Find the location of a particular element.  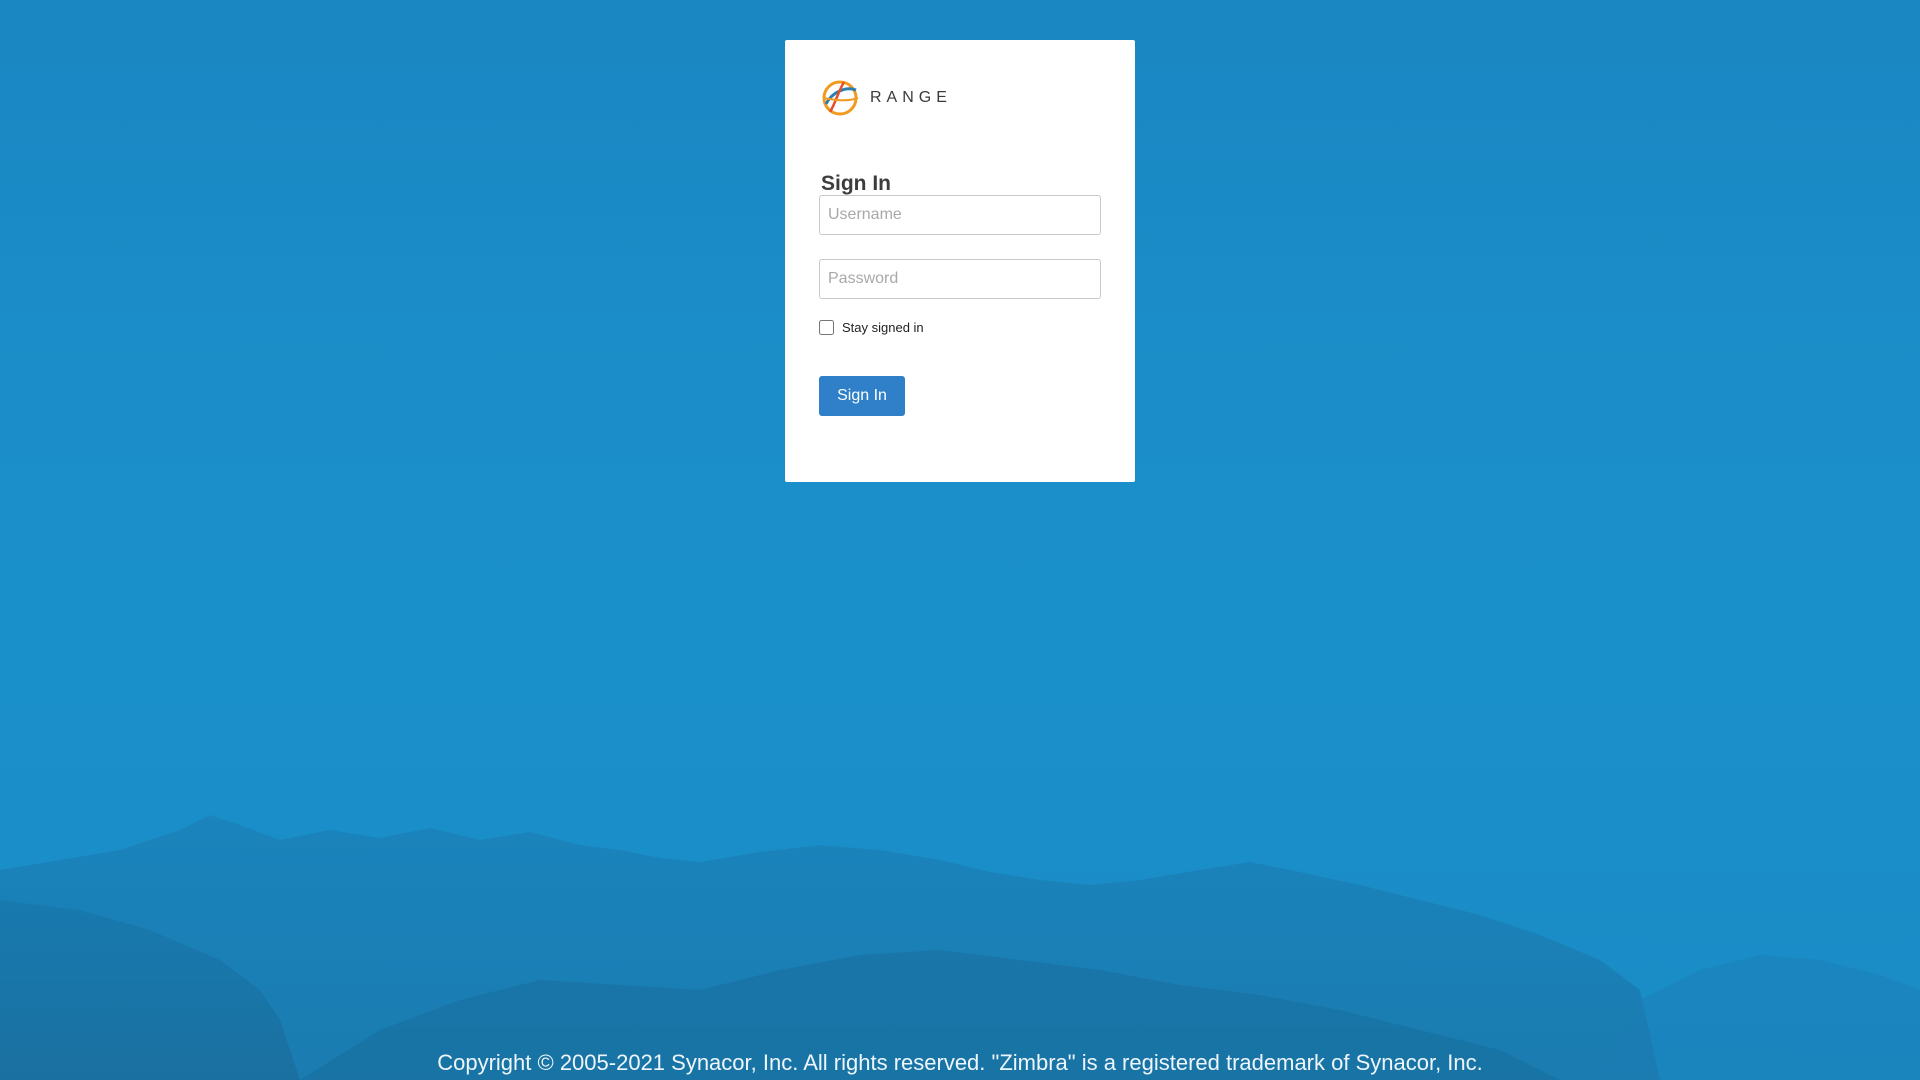

logo: RANGE is located at coordinates (886, 98).